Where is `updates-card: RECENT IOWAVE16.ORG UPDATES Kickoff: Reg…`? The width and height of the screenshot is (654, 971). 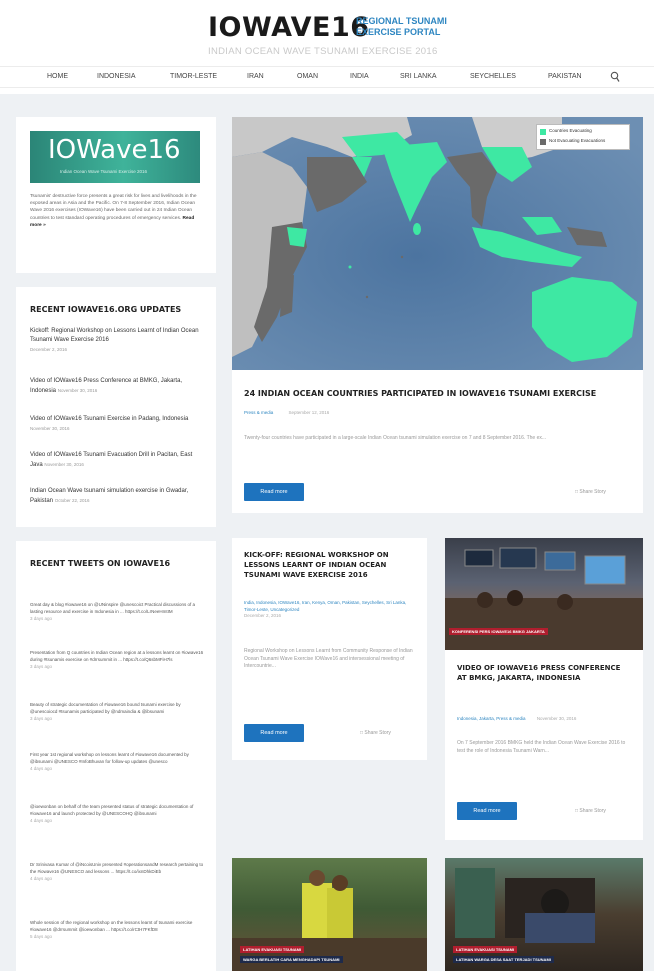
updates-card: RECENT IOWAVE16.ORG UPDATES Kickoff: Reg… is located at coordinates (116, 407).